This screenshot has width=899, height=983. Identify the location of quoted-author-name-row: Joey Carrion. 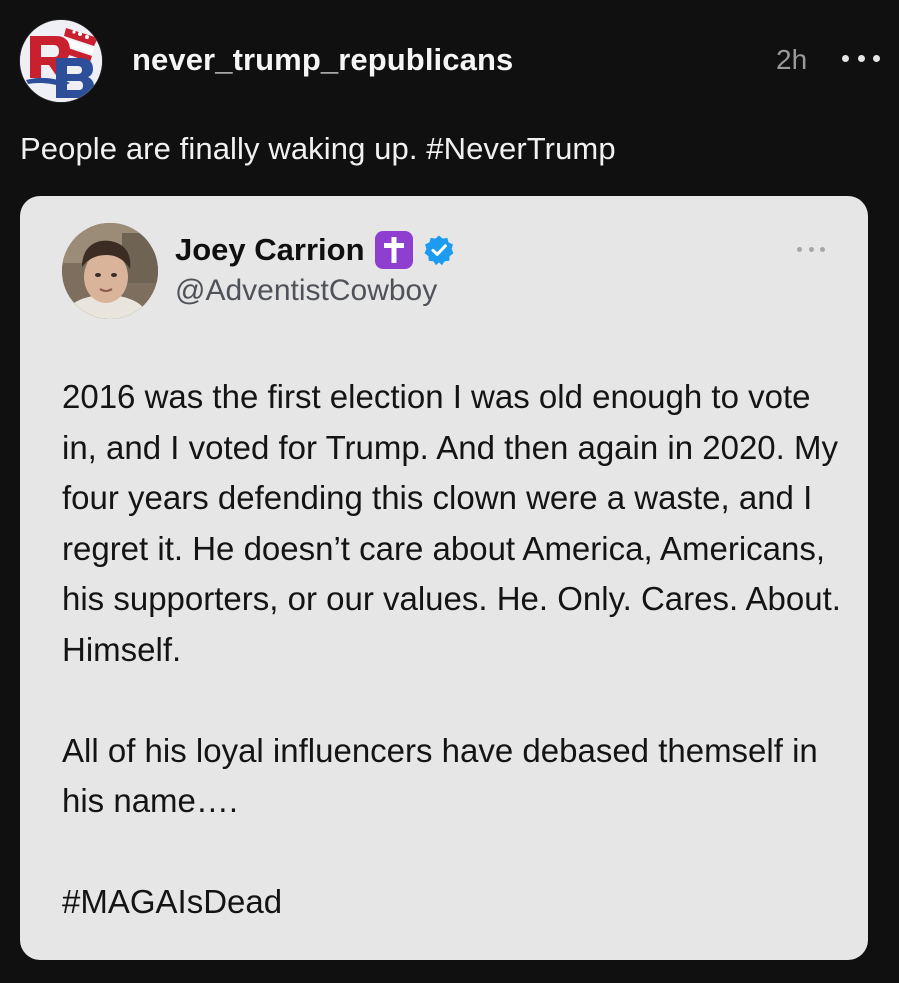
(315, 250).